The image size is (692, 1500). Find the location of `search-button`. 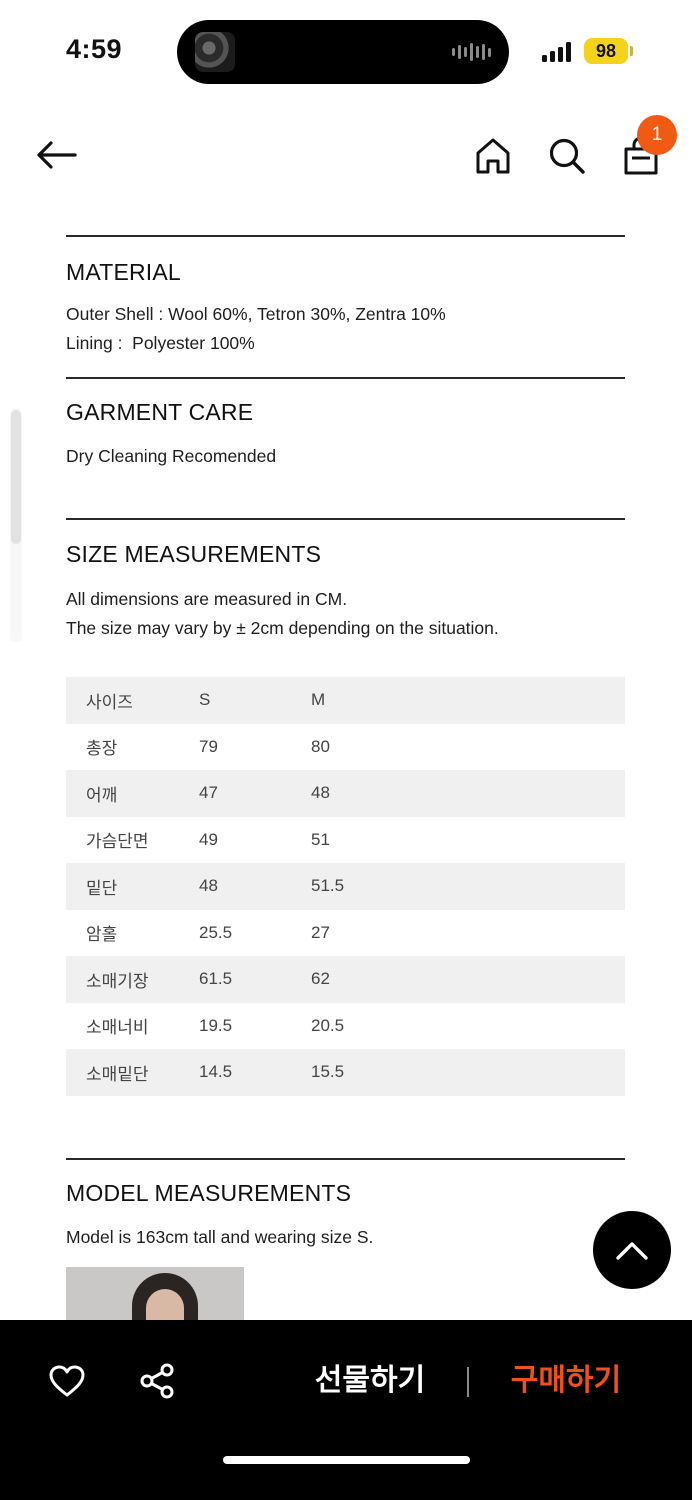

search-button is located at coordinates (567, 156).